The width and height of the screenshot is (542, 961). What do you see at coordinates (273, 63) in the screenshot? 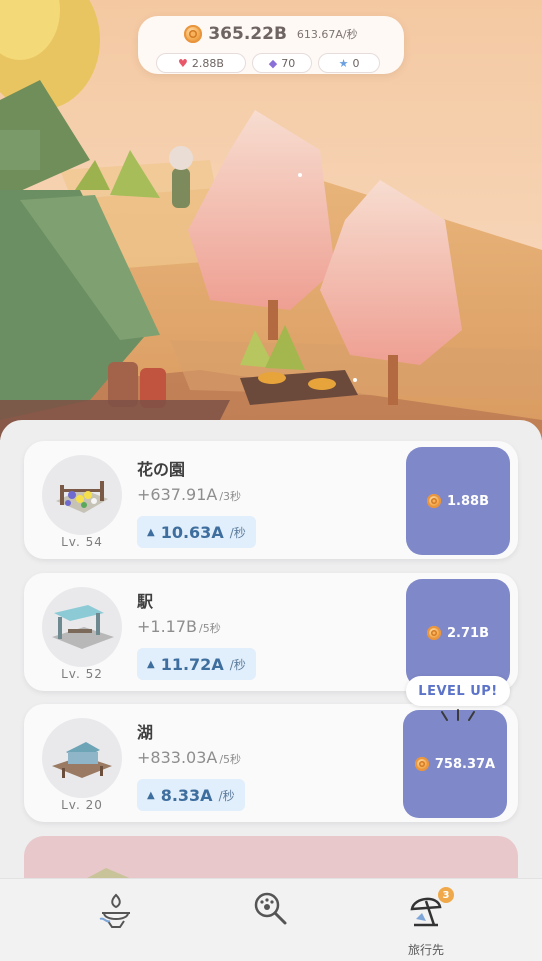
I see `gem-icon: ◆` at bounding box center [273, 63].